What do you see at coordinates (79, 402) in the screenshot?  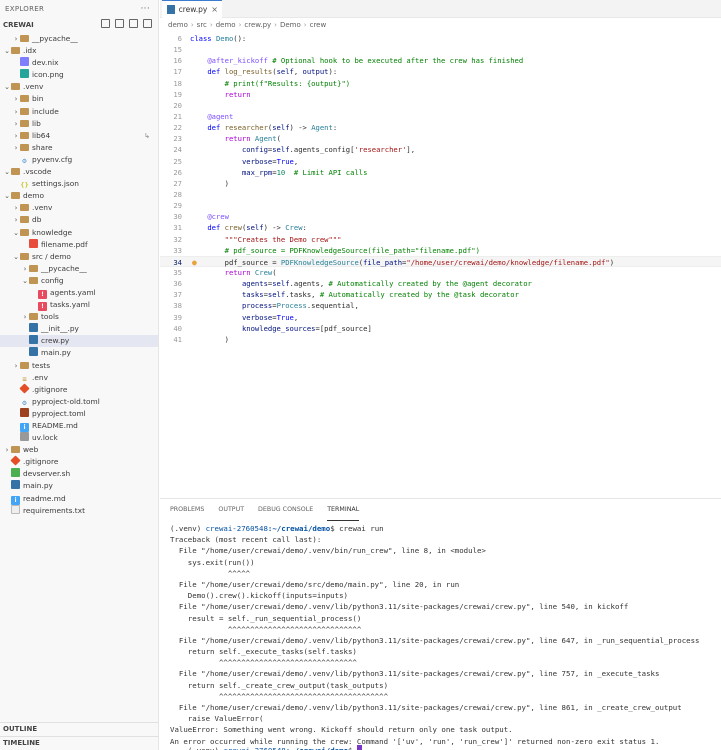 I see `tree-item: ⚙ pyproject-old.toml` at bounding box center [79, 402].